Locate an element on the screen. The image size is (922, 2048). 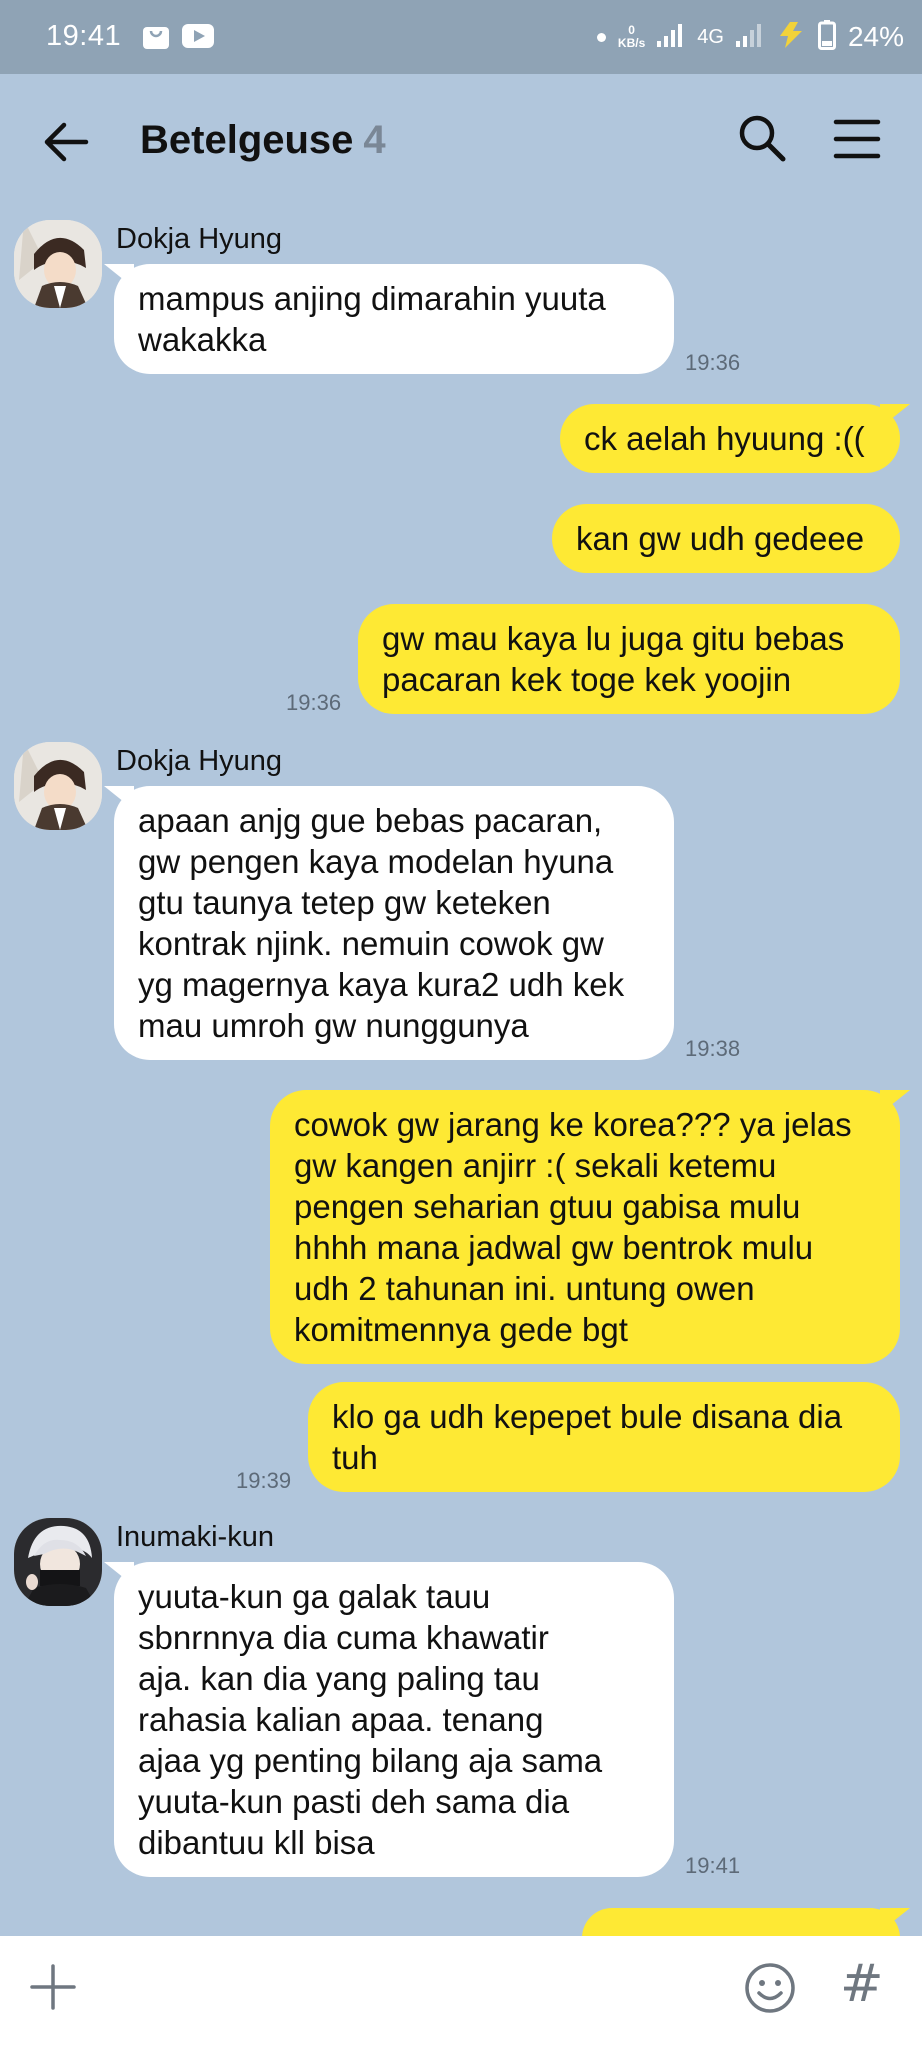
message-bubble-outgoing: kan gw udh gedeee is located at coordinates (726, 538).